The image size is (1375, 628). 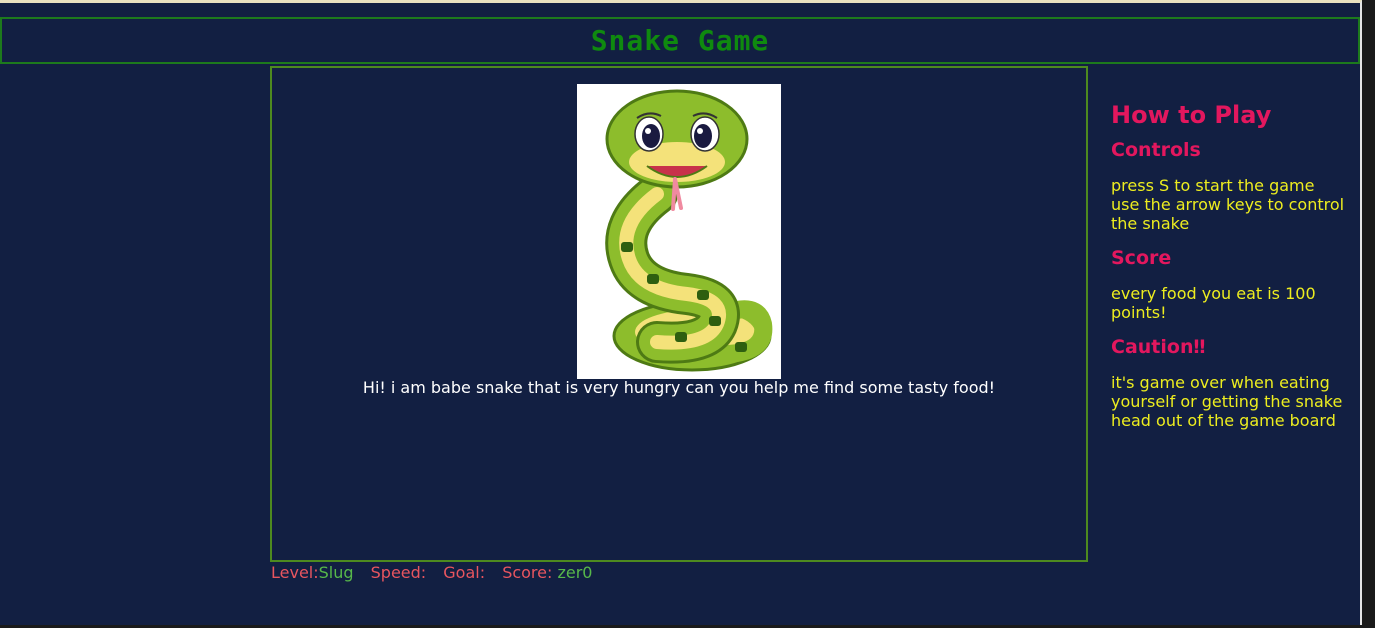 What do you see at coordinates (1213, 185) in the screenshot?
I see `controls-line-start: press S to start the game` at bounding box center [1213, 185].